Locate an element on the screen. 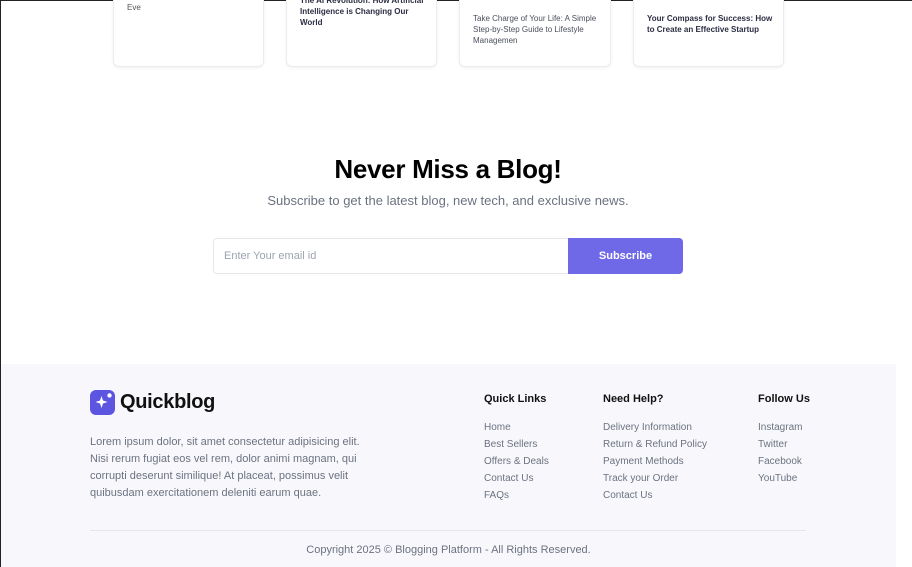  sparkle-logo-icon is located at coordinates (102, 402).